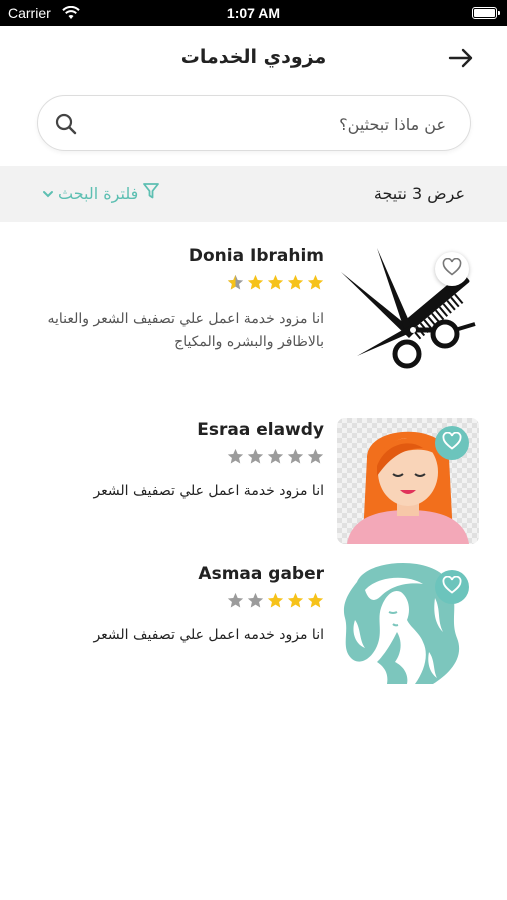  I want to click on back-button, so click(461, 60).